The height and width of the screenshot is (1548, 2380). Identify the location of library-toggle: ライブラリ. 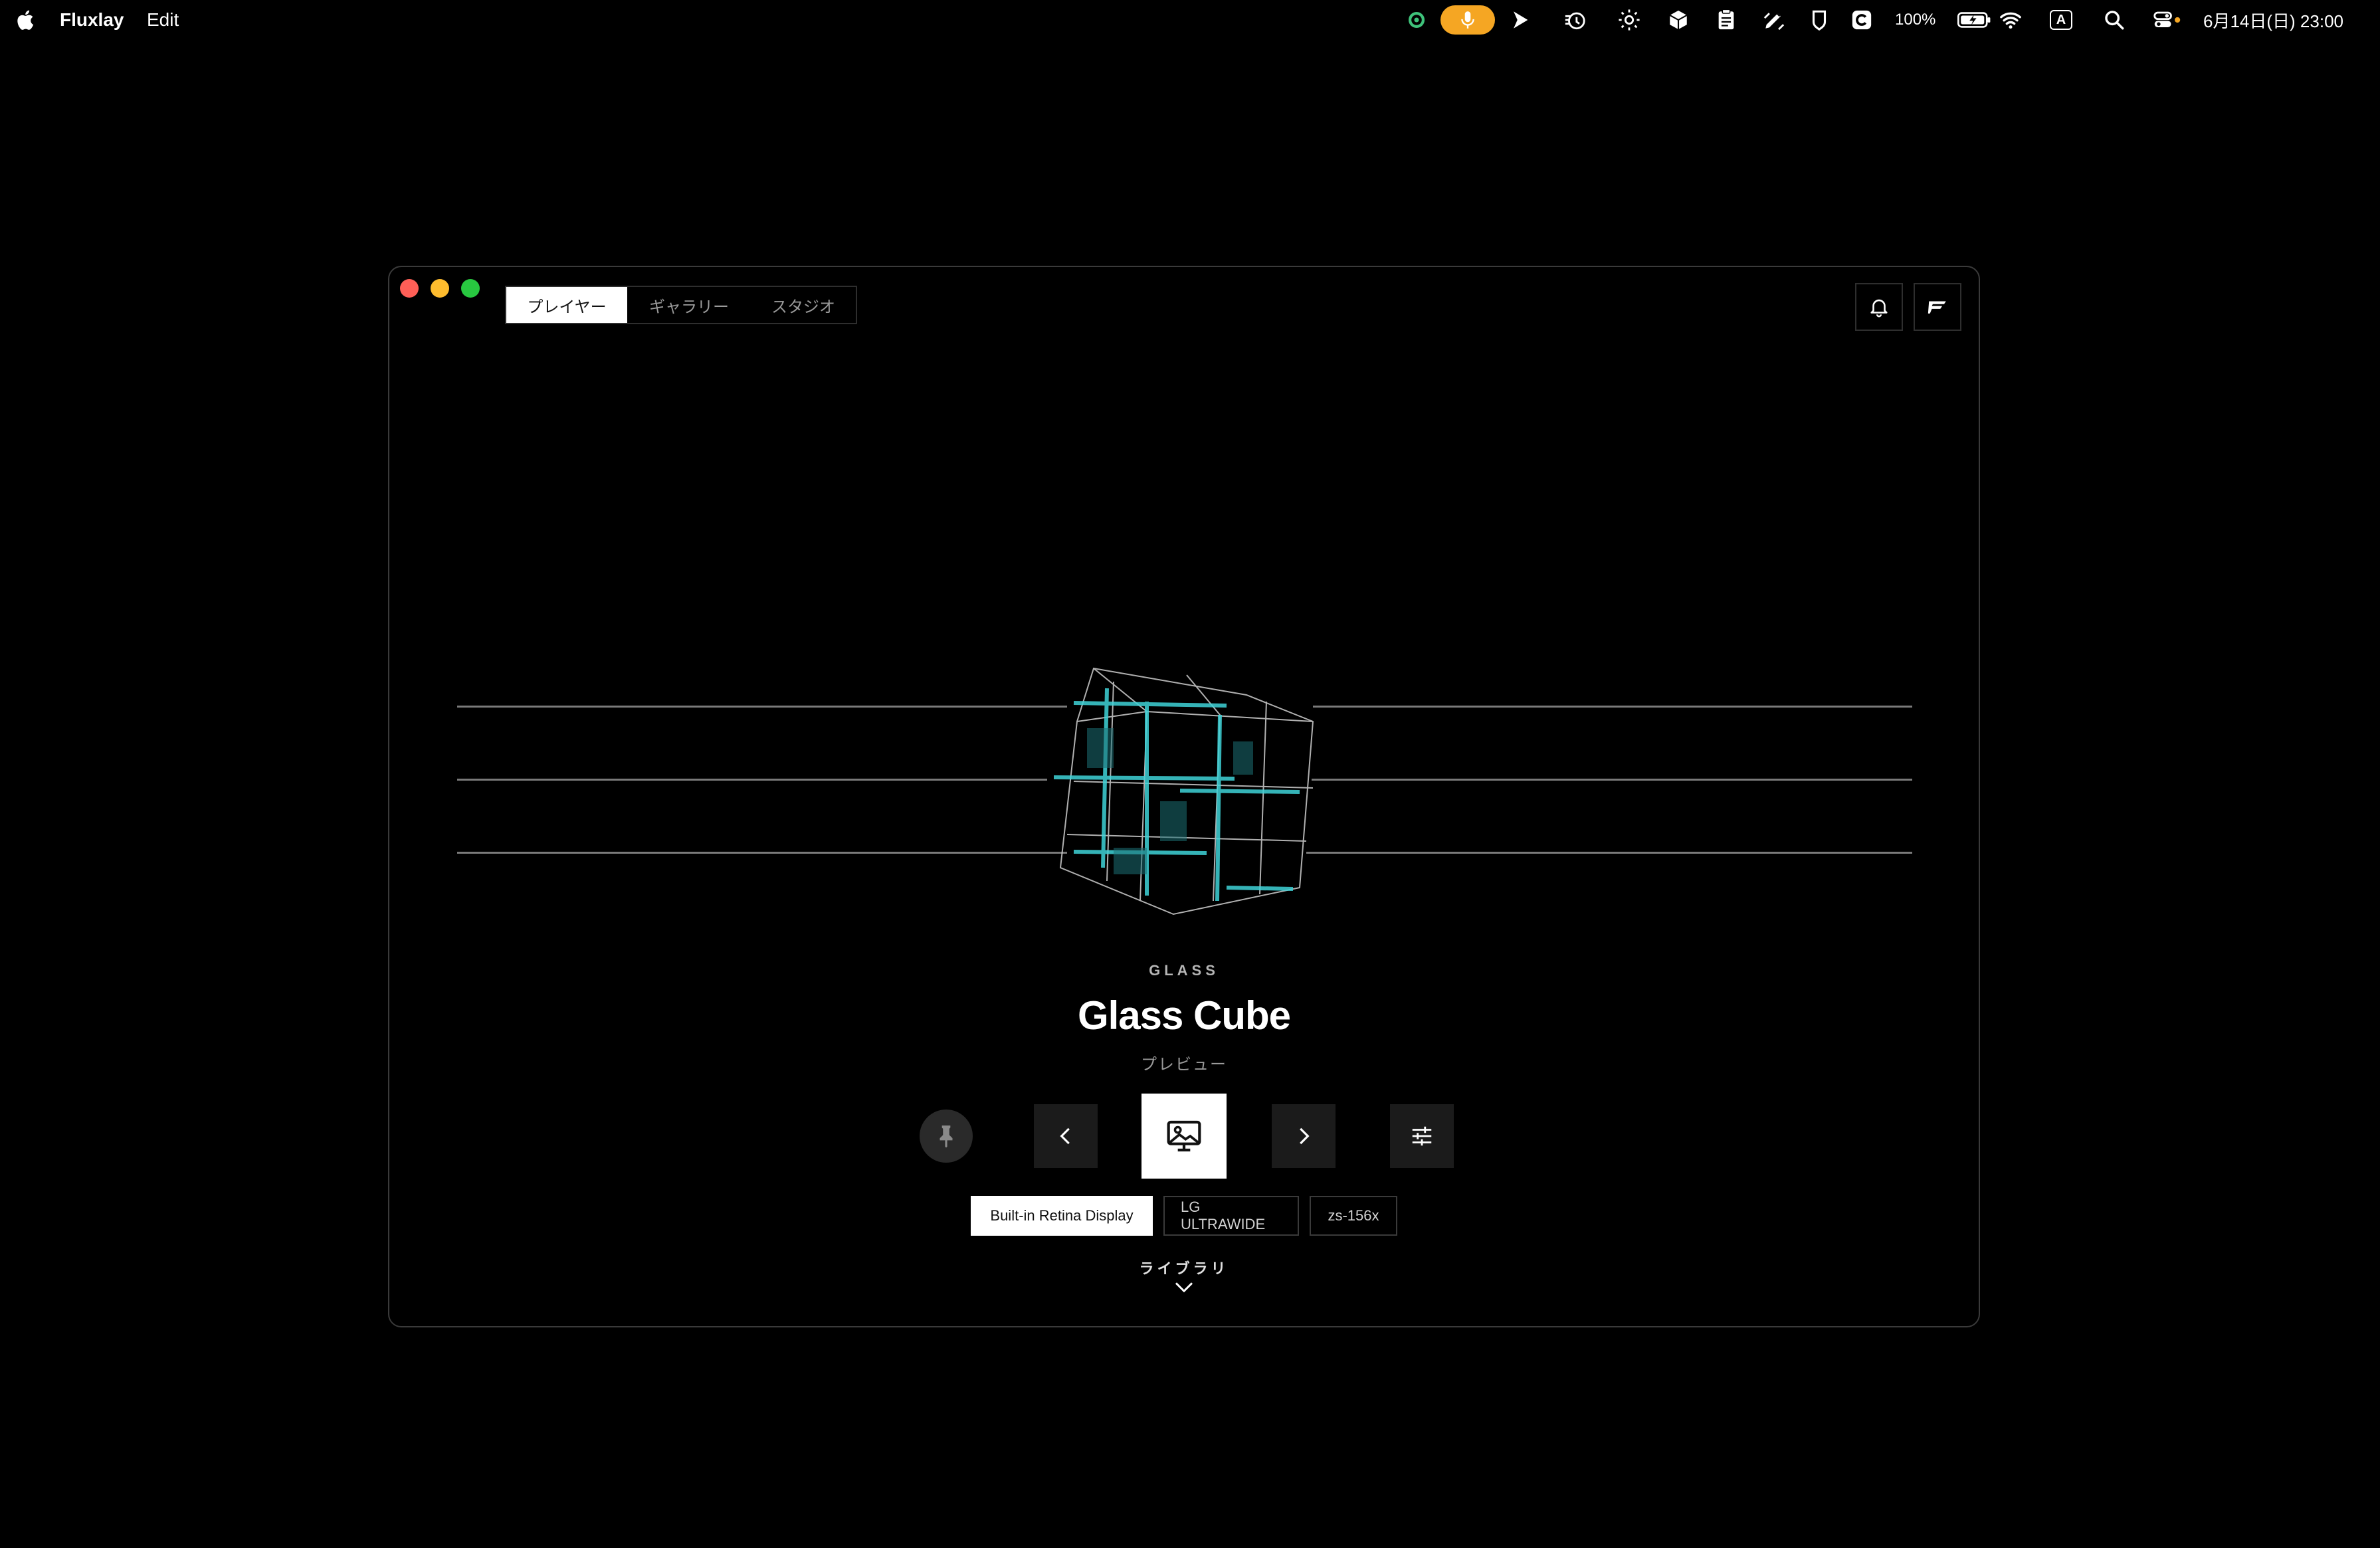
(1184, 1267).